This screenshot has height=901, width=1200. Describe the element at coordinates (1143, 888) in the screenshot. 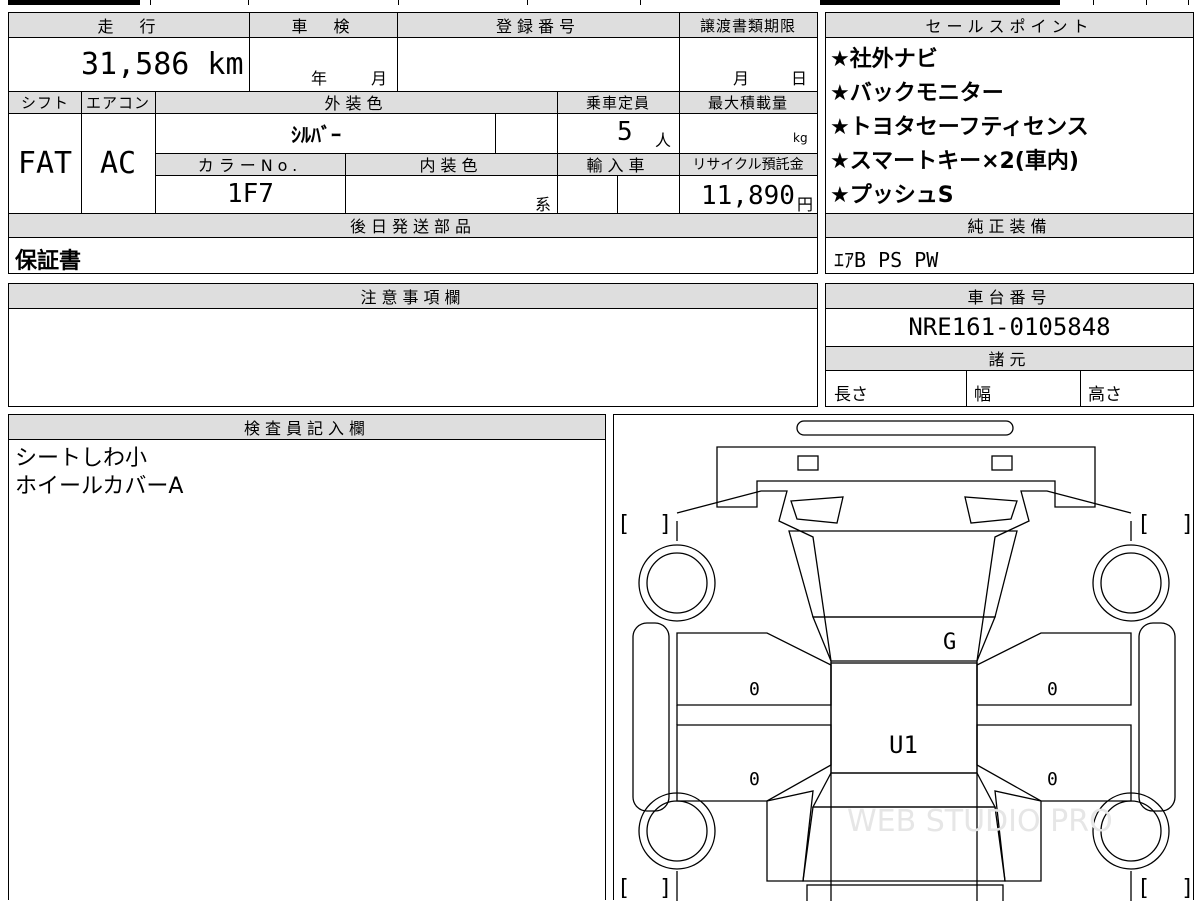

I see `bracket-rear-right-open: [` at that location.